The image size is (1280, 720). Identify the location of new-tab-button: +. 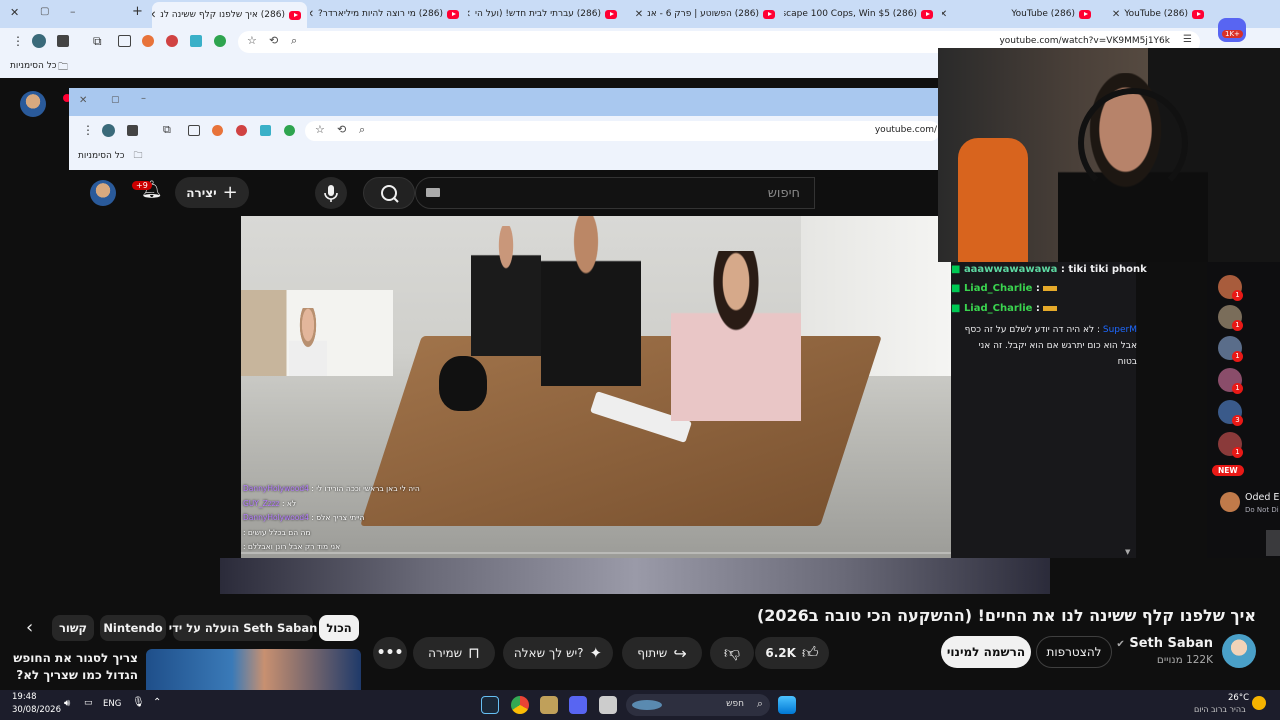
(137, 11).